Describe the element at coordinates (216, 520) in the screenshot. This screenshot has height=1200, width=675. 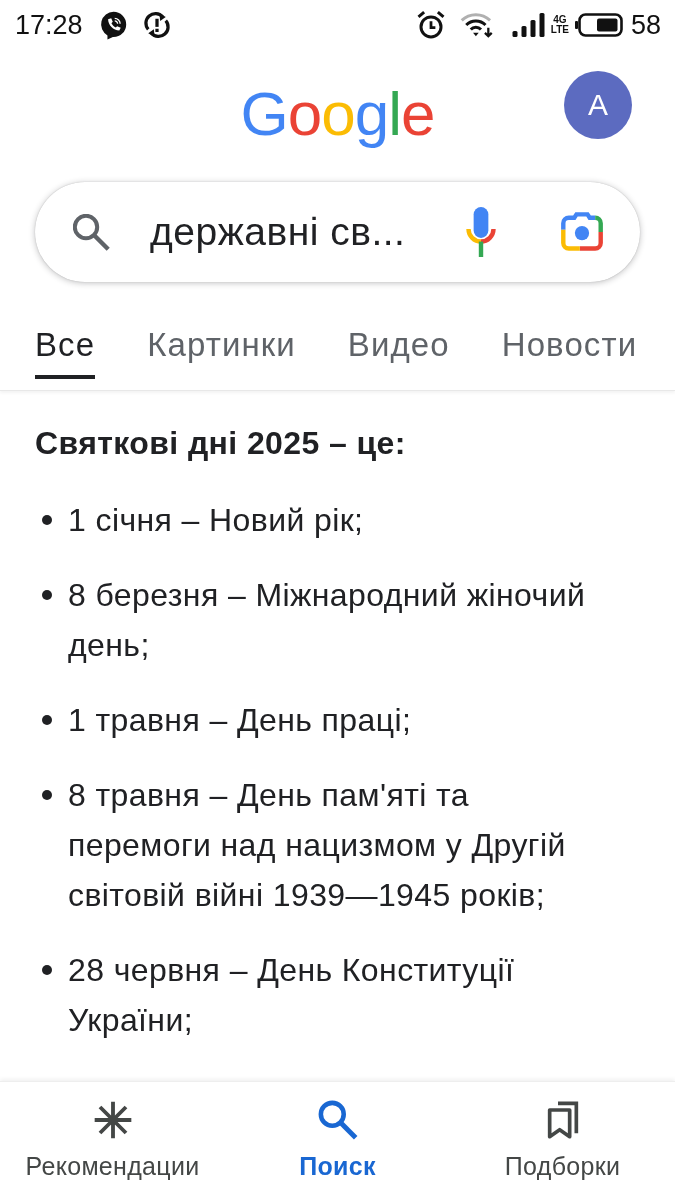
I see `list-item-text: 1 січня – Новий рік;` at that location.